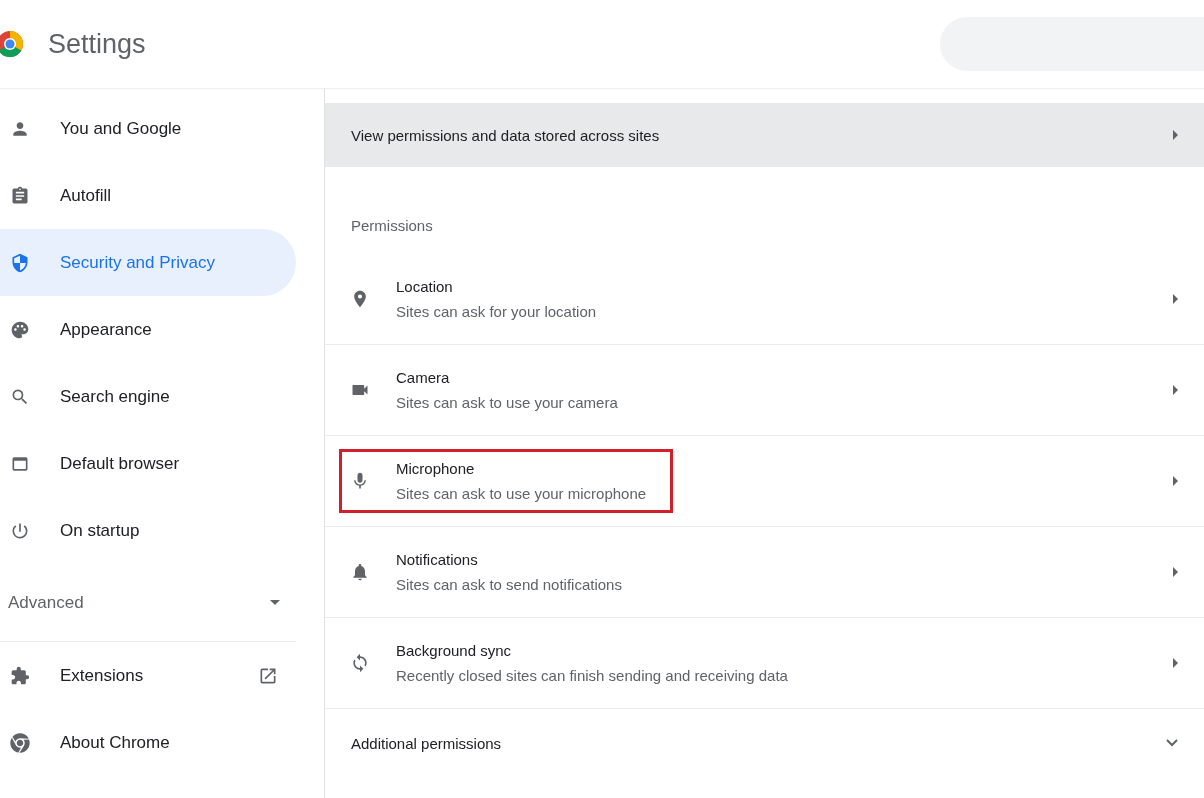  I want to click on sidebar-item: On startup, so click(148, 530).